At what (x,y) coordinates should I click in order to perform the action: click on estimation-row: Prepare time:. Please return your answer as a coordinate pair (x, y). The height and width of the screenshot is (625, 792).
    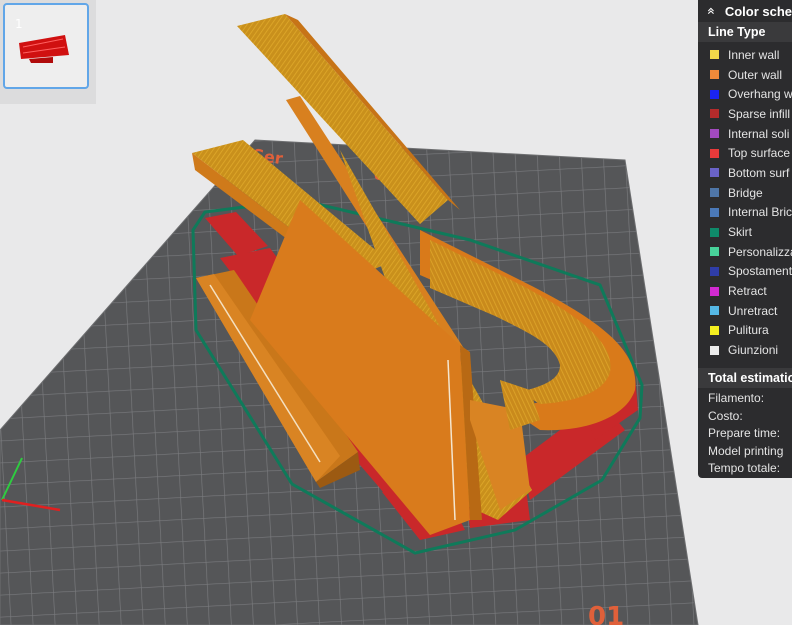
    Looking at the image, I should click on (744, 433).